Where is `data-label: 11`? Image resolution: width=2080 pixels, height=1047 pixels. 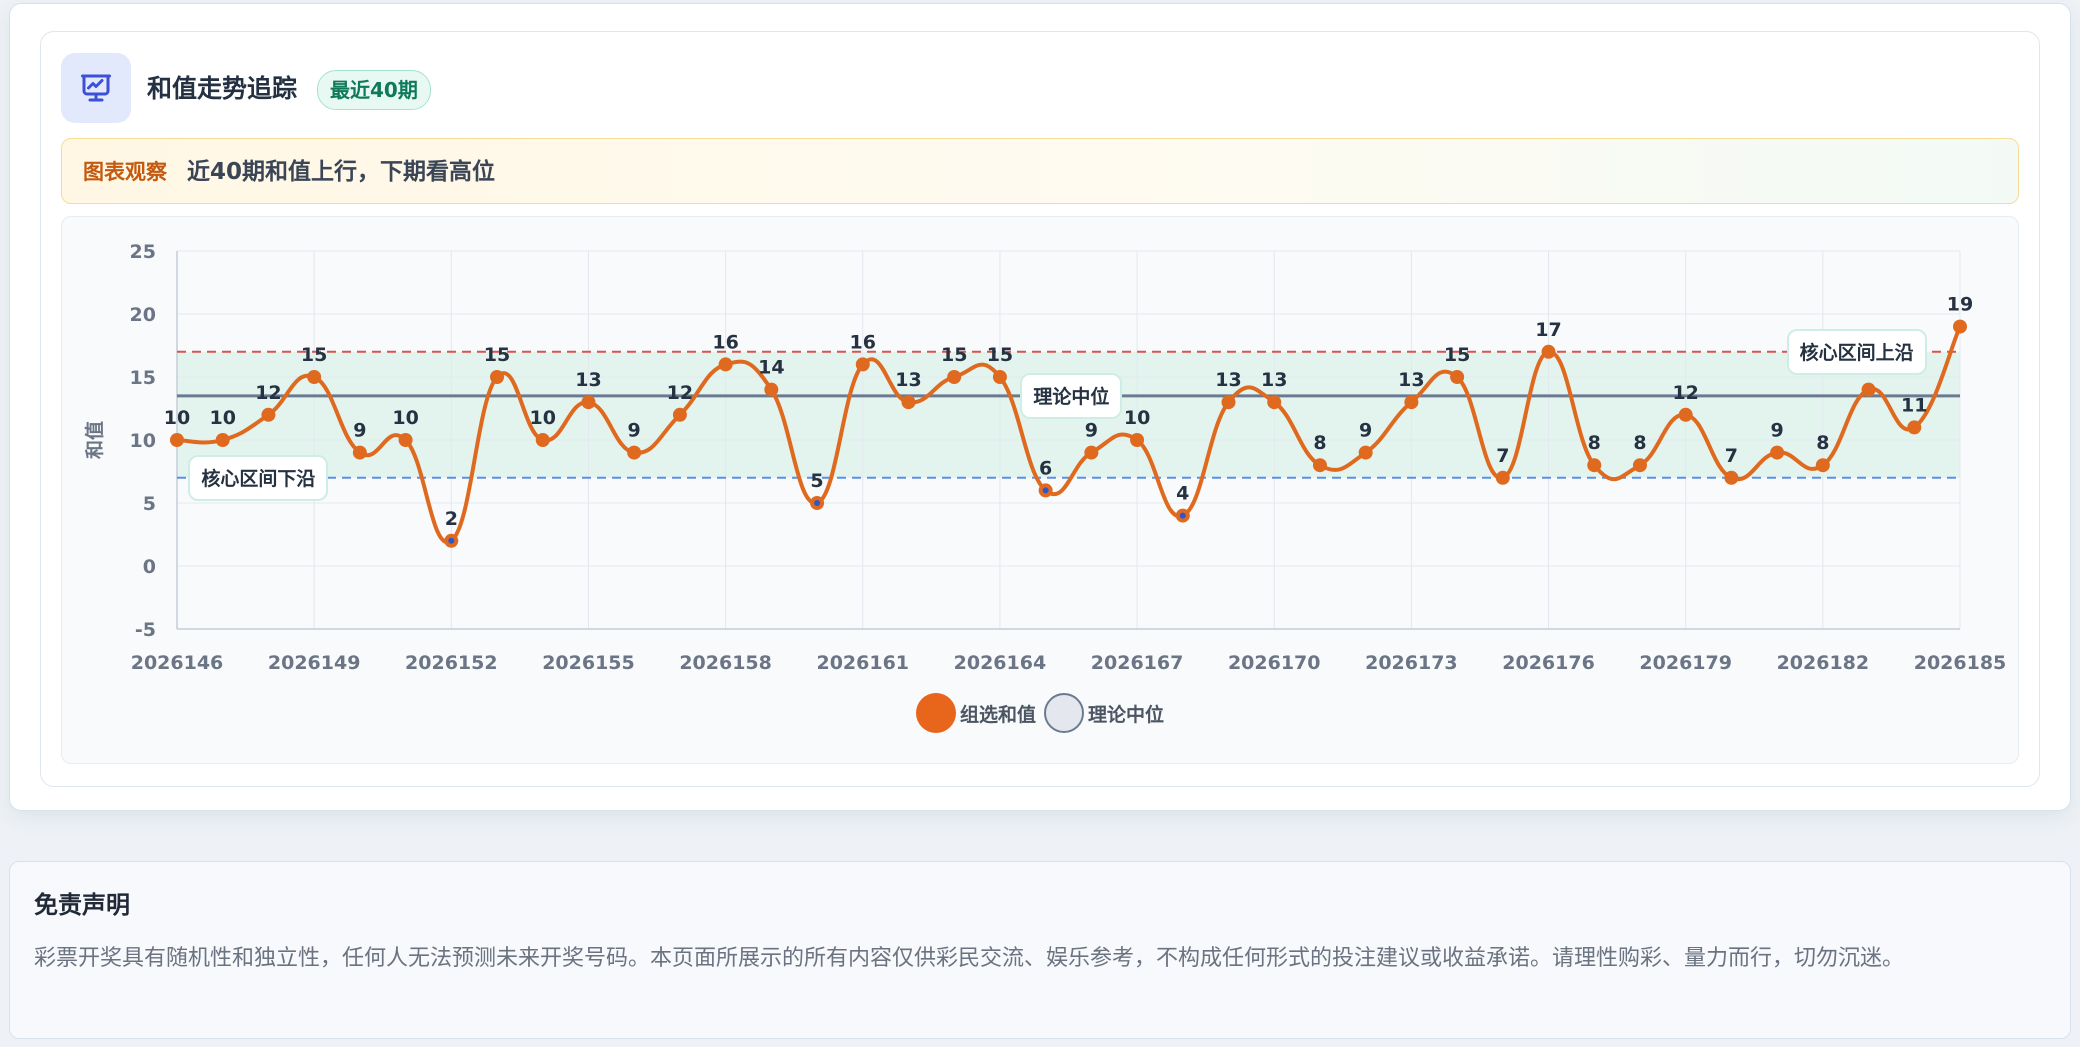
data-label: 11 is located at coordinates (1914, 405).